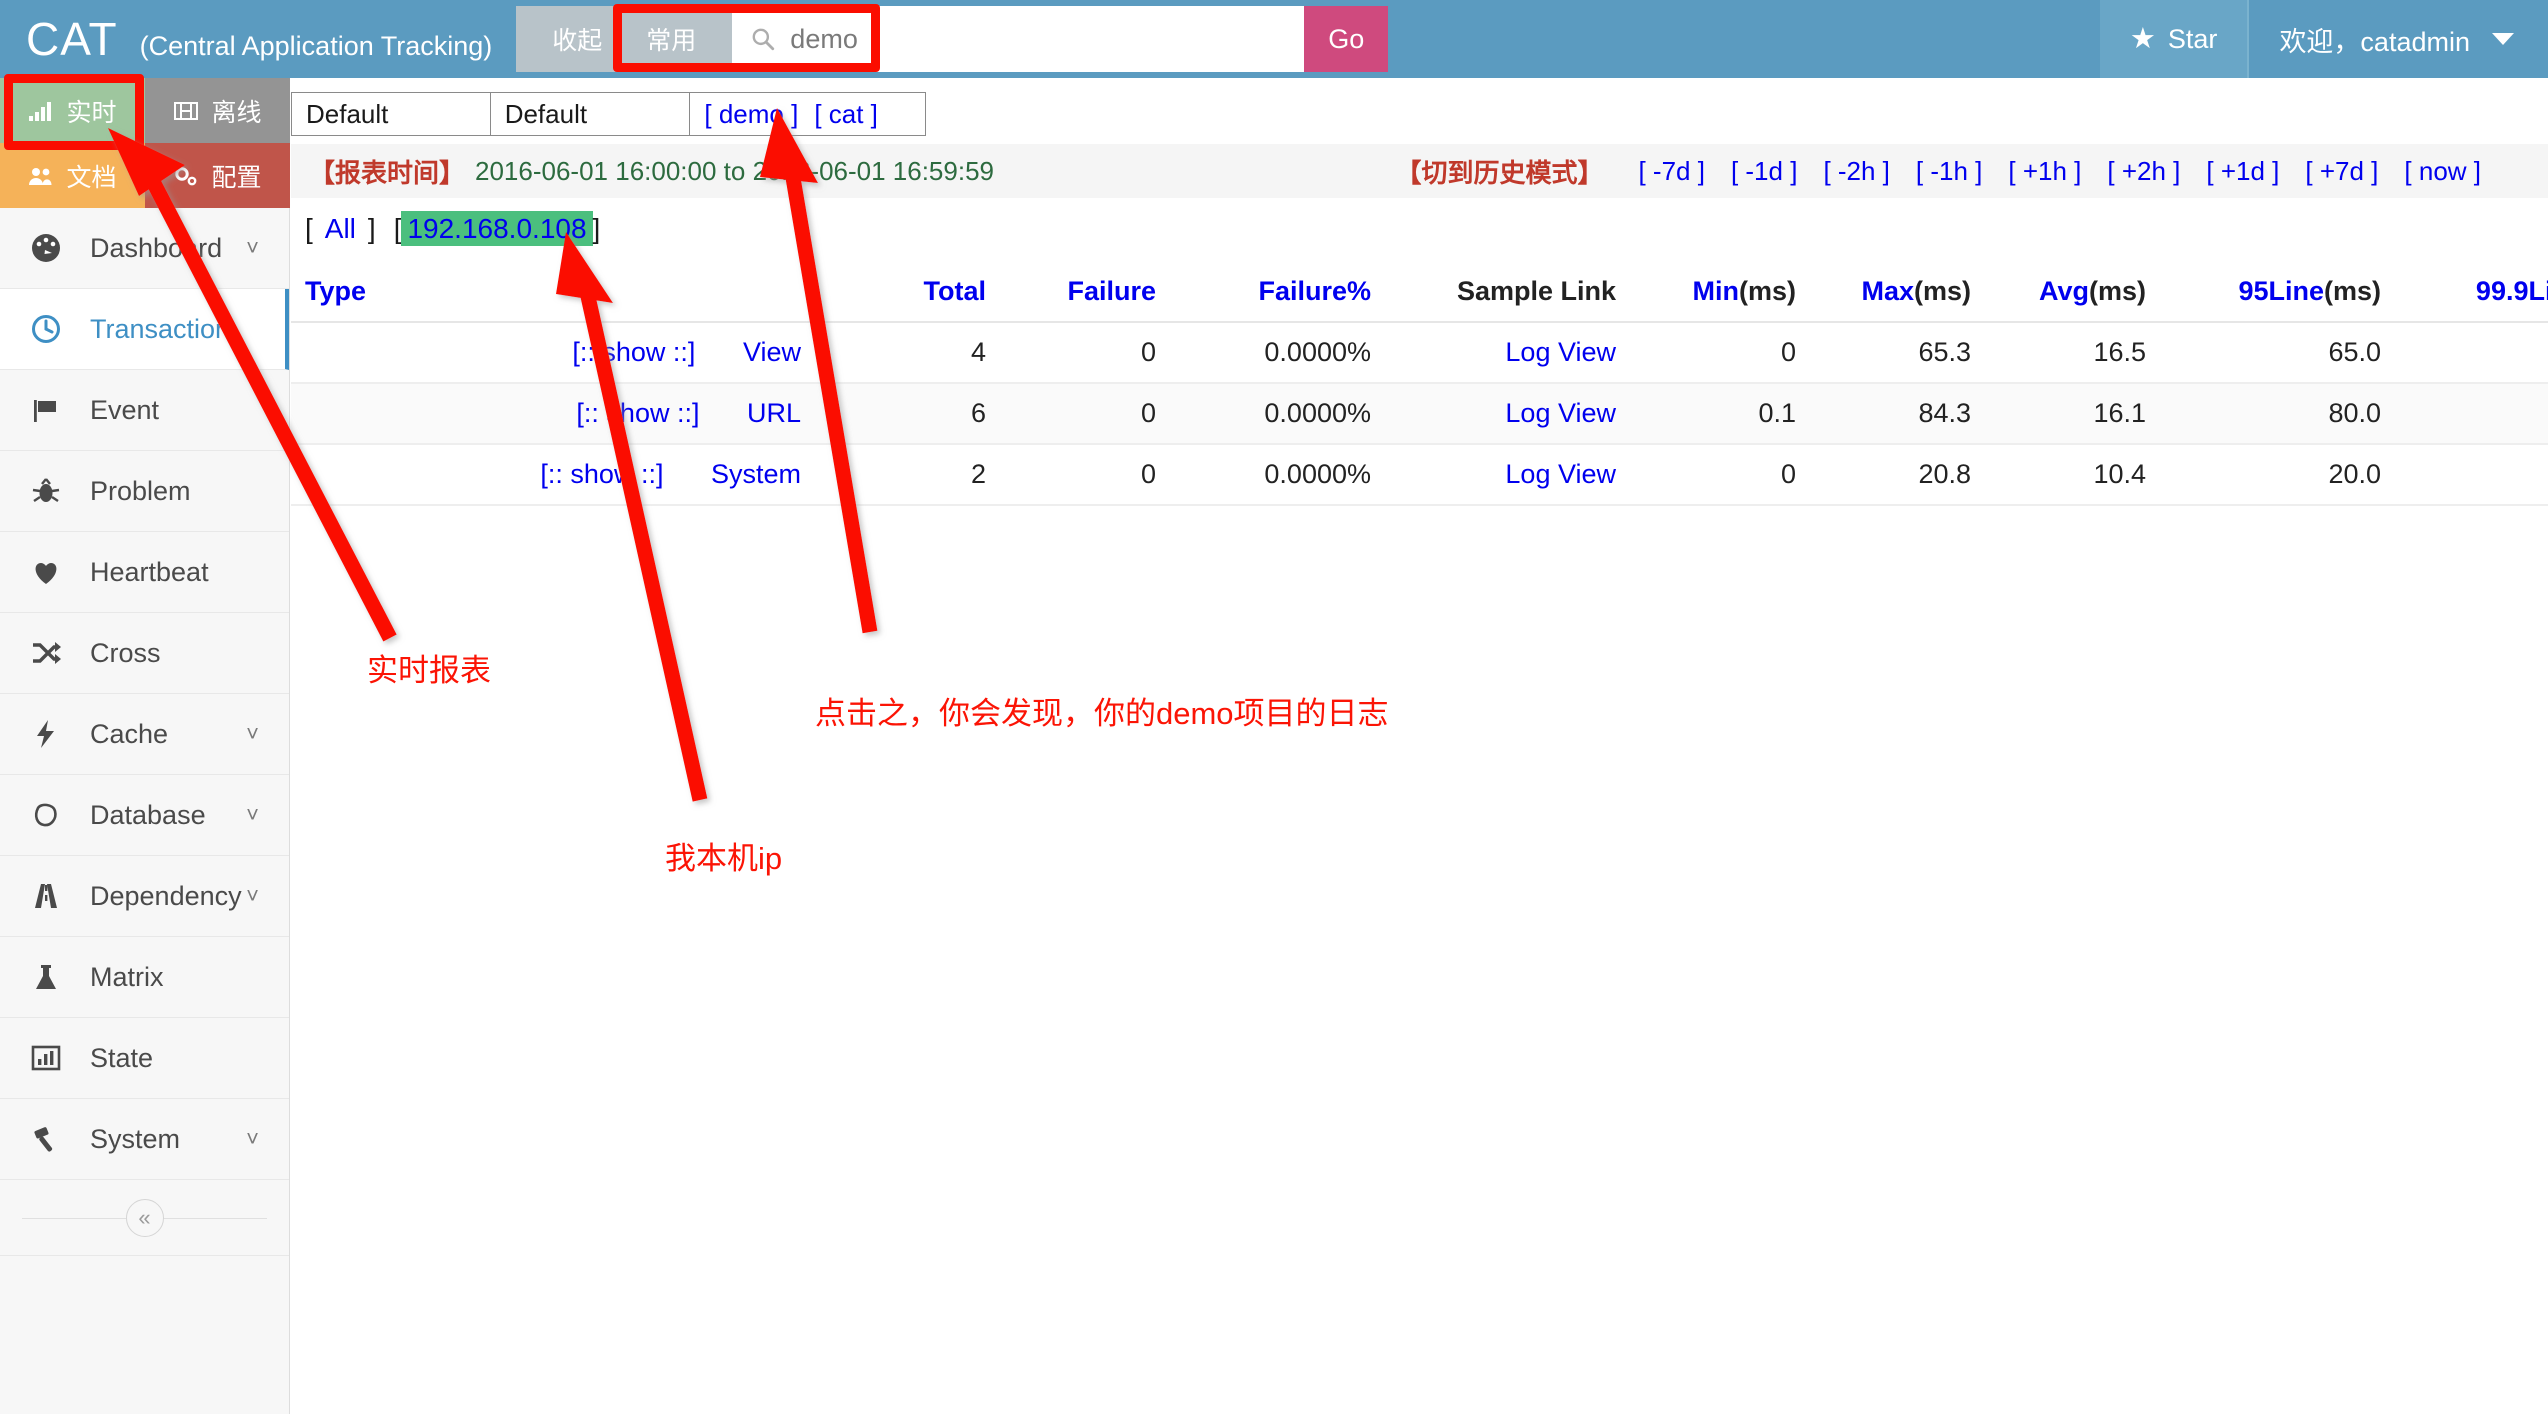 This screenshot has height=1414, width=2548. I want to click on type-link: View, so click(772, 352).